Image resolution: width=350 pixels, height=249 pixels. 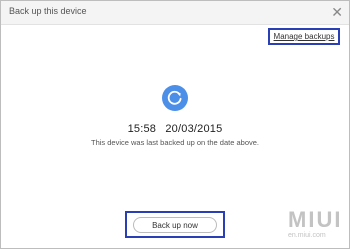 I want to click on last-backup-datetime: 15:58 20/03/2015, so click(x=175, y=129).